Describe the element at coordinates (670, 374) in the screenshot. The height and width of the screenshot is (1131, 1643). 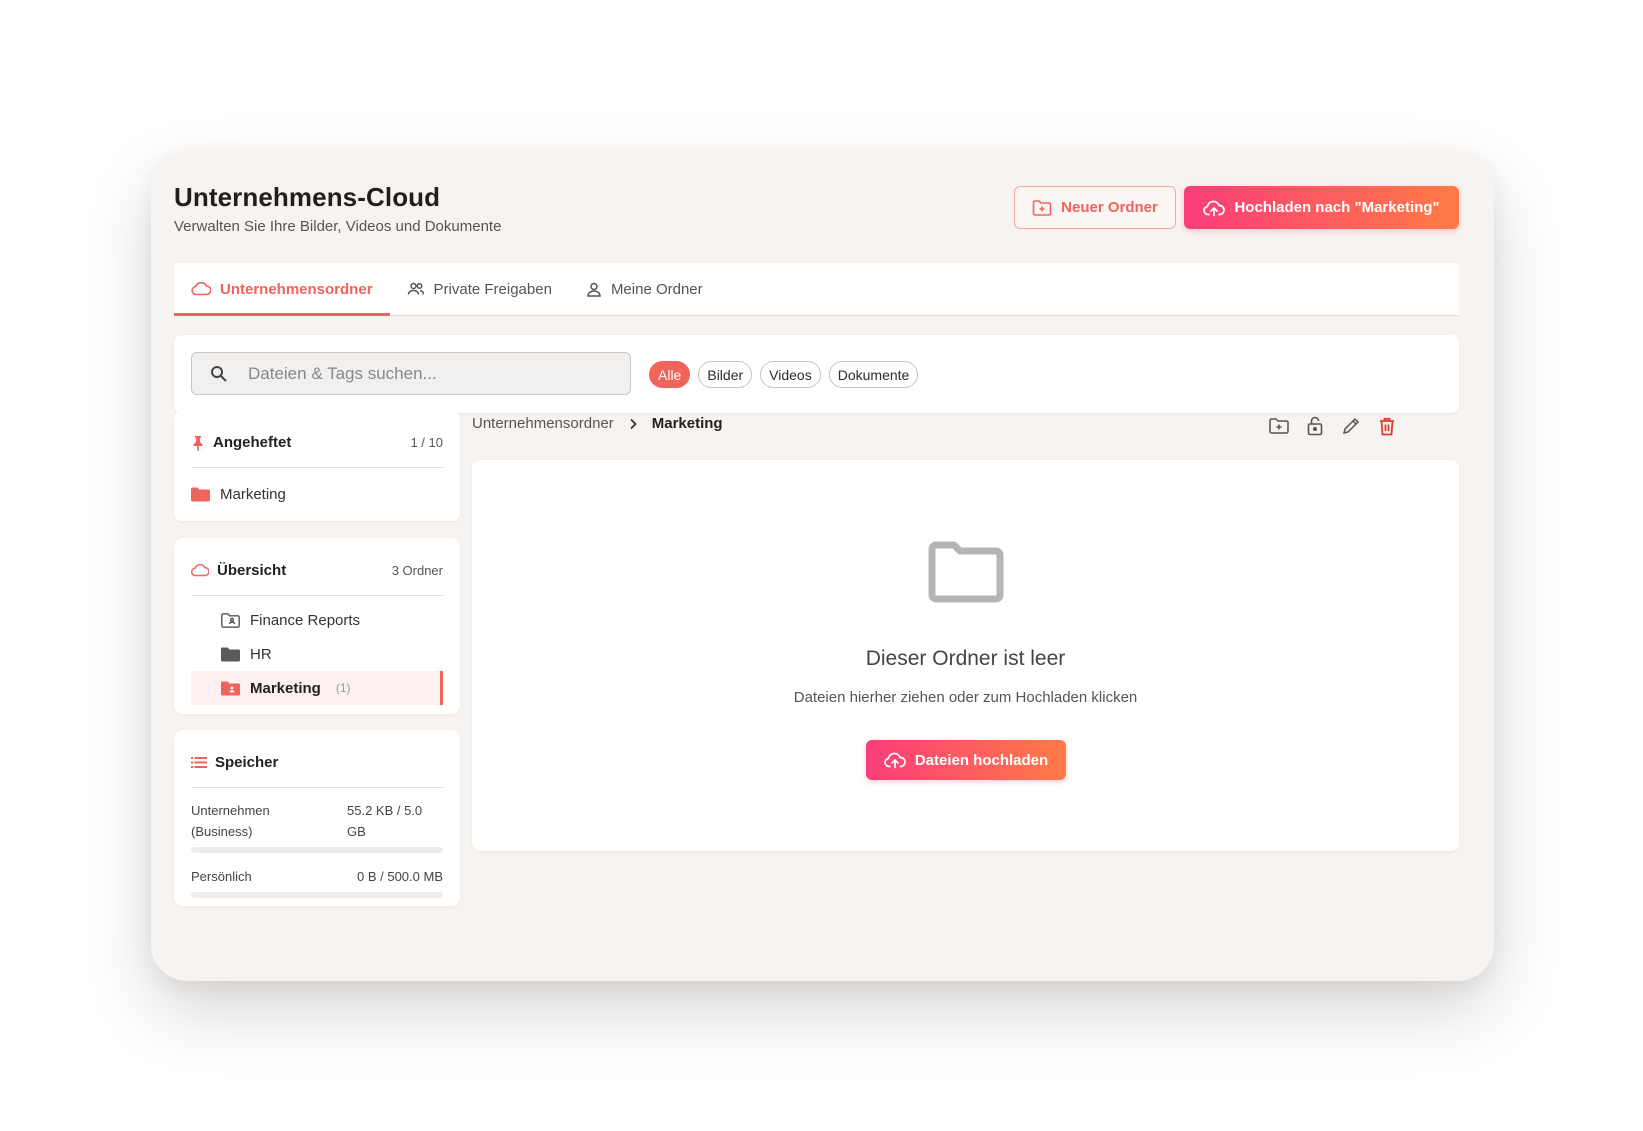
I see `filter-chip-alle: Alle` at that location.